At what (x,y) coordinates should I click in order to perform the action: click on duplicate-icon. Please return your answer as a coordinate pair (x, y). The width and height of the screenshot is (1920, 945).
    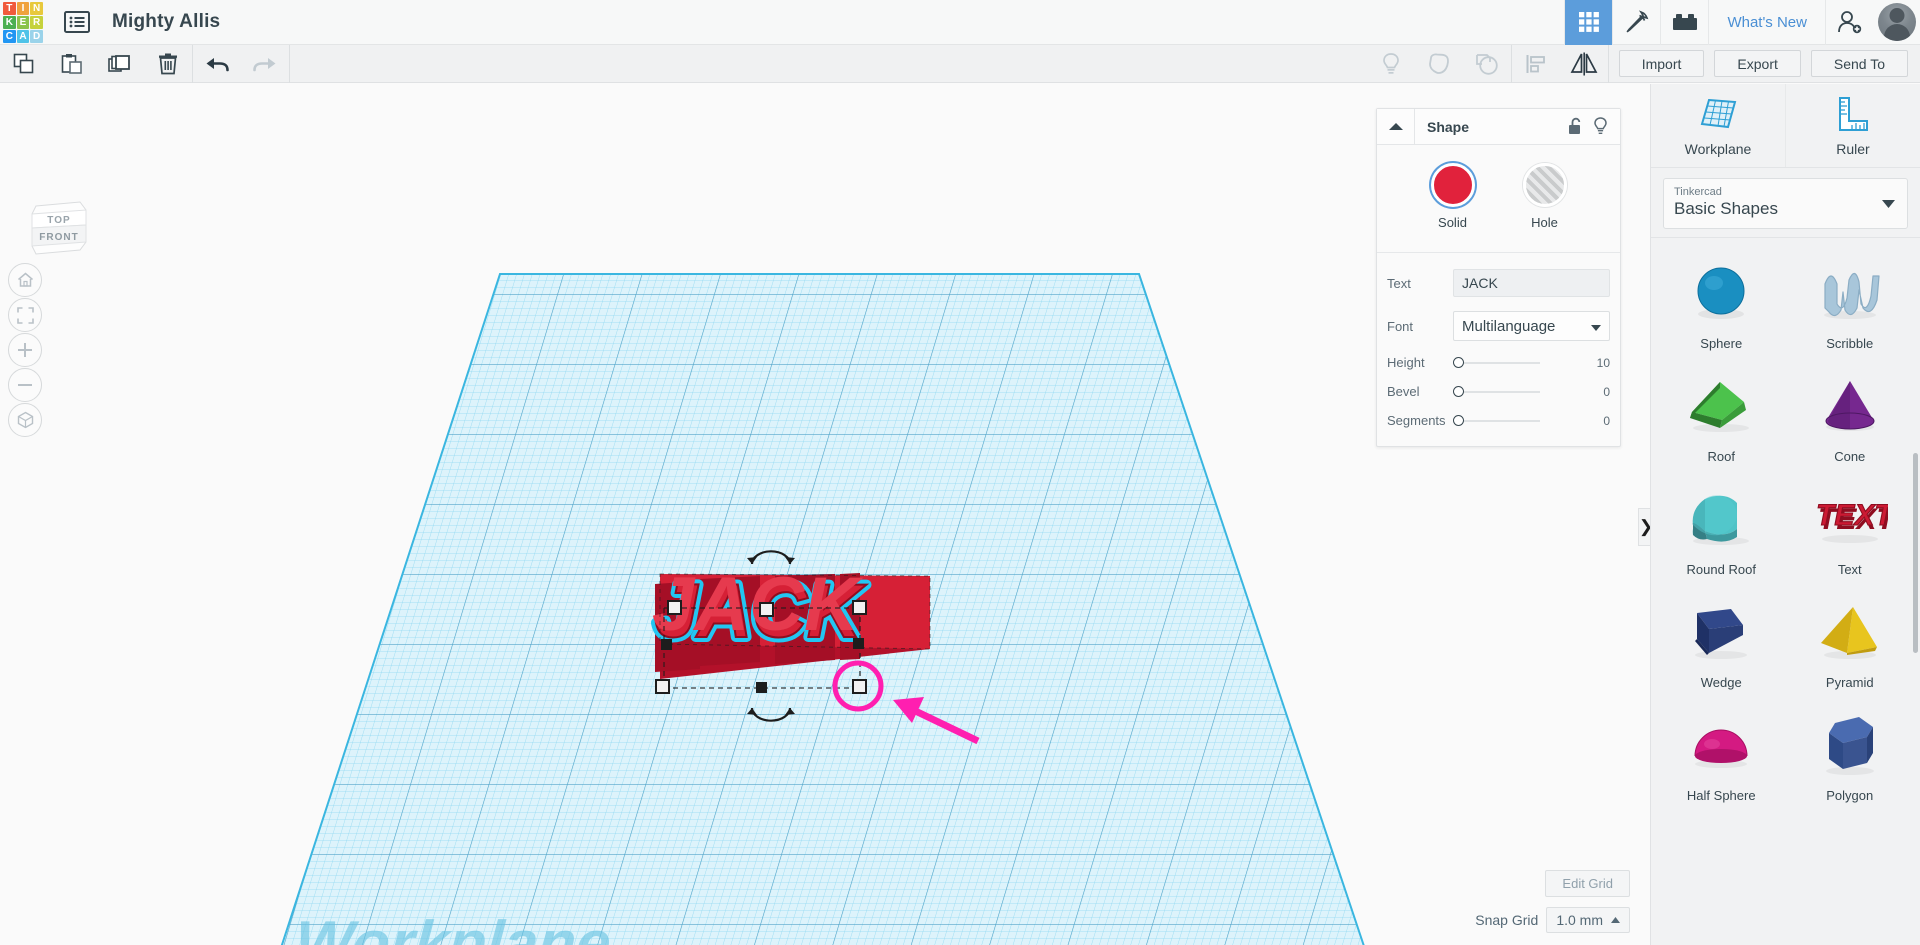
    Looking at the image, I should click on (120, 64).